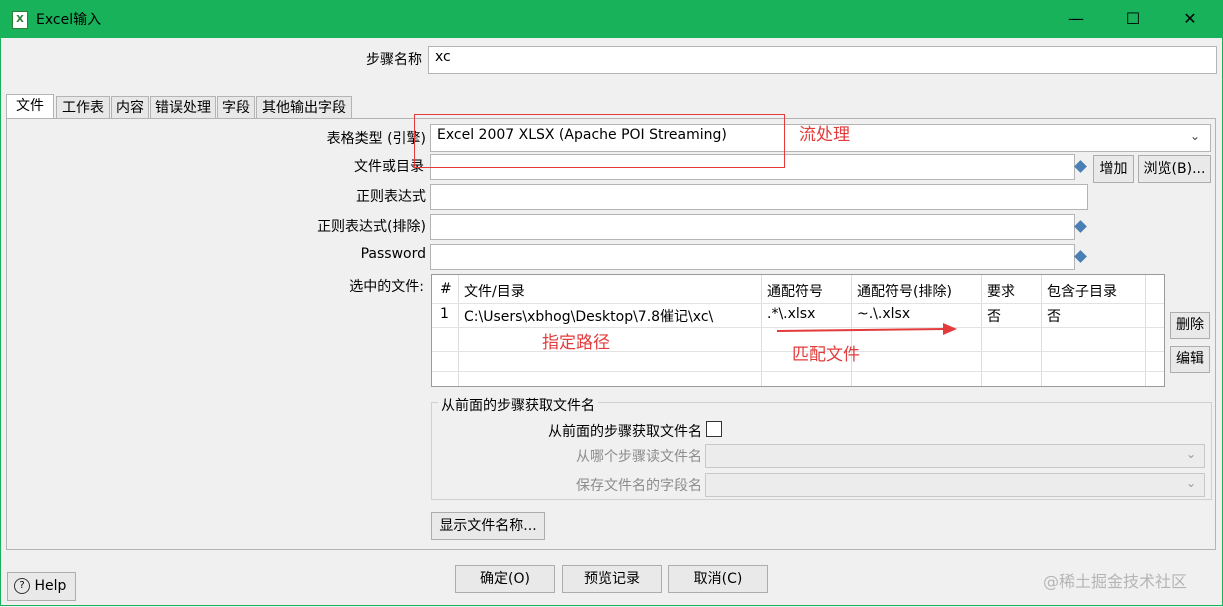  I want to click on step-name-label: 步骤名称, so click(394, 60).